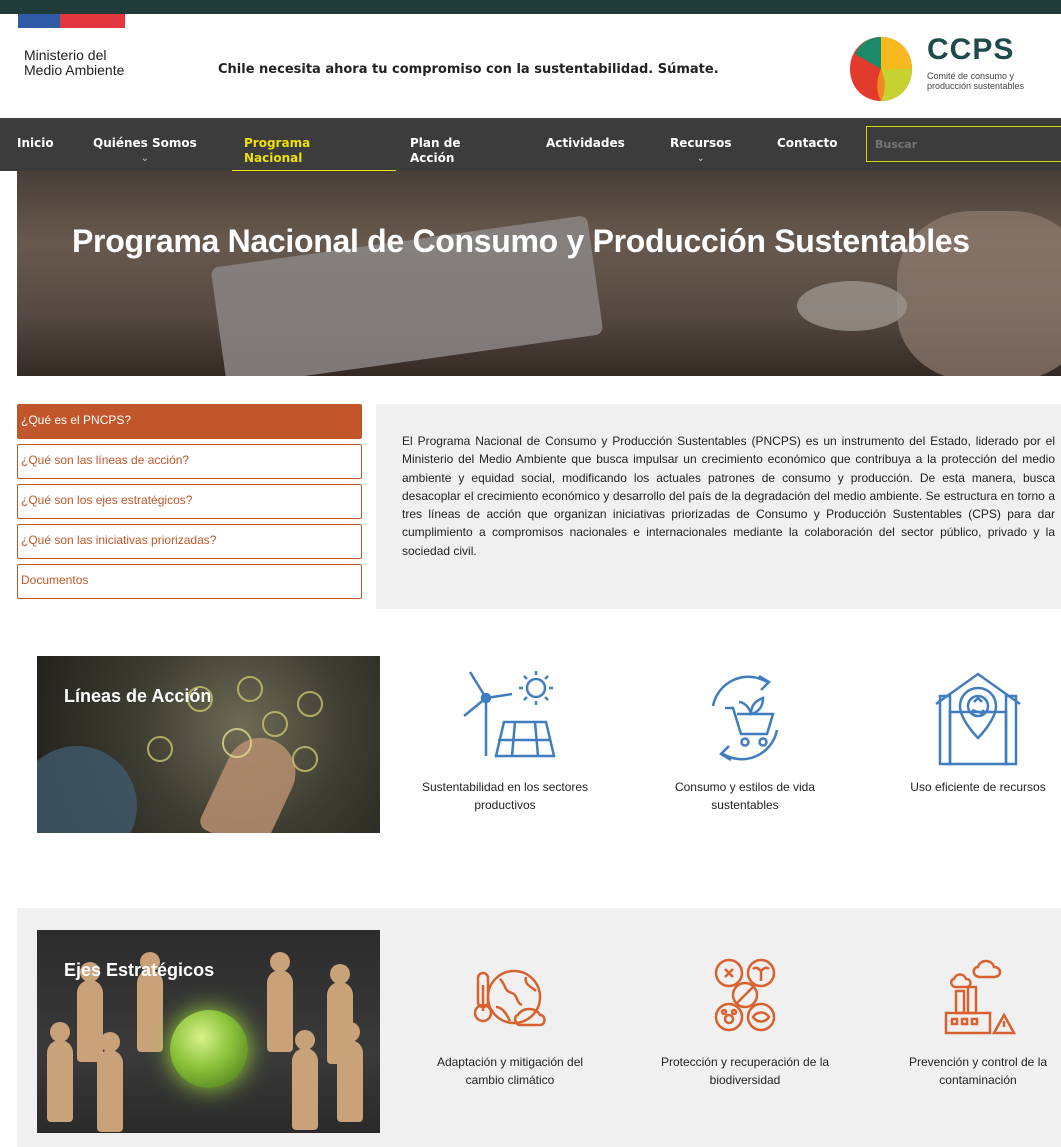  What do you see at coordinates (978, 1071) in the screenshot?
I see `feature-label: Prevención y control de la contaminación` at bounding box center [978, 1071].